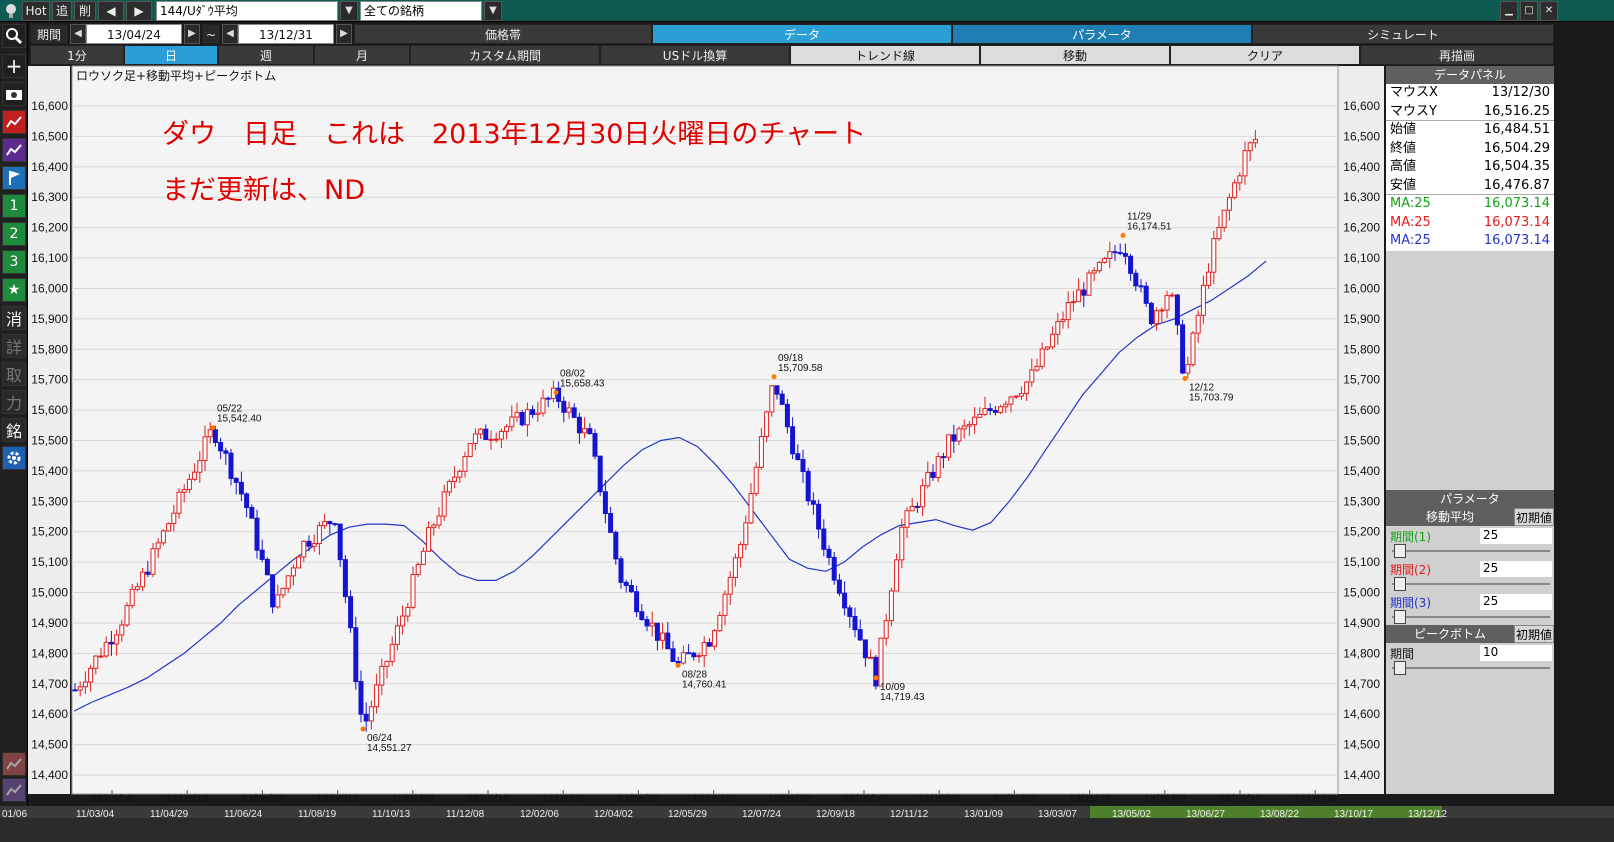  What do you see at coordinates (14, 150) in the screenshot?
I see `chart2-icon` at bounding box center [14, 150].